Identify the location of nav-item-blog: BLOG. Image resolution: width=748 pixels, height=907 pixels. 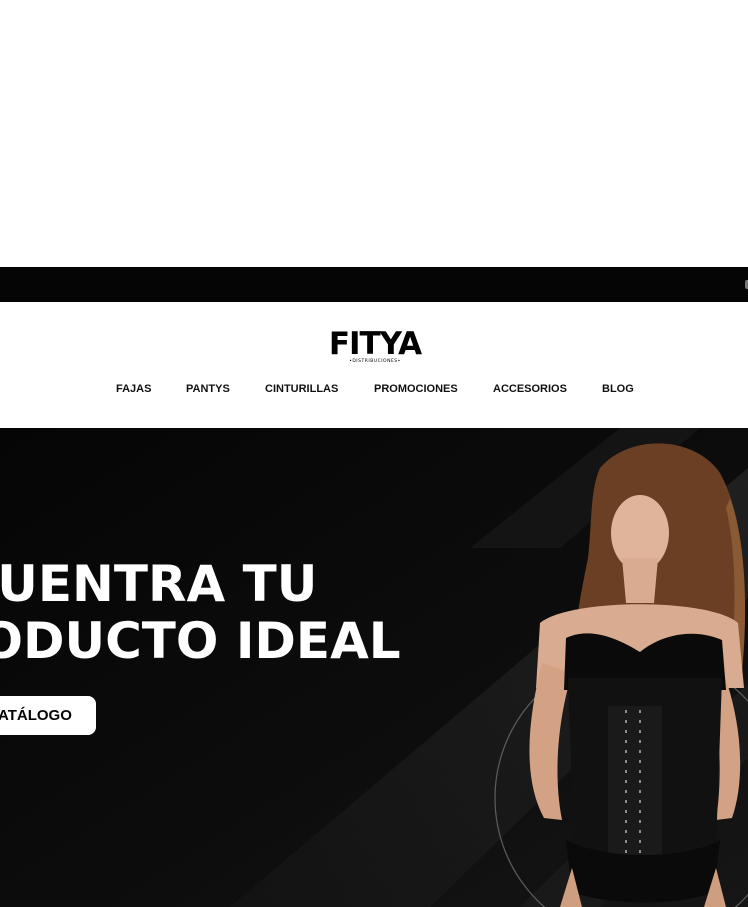
(618, 389).